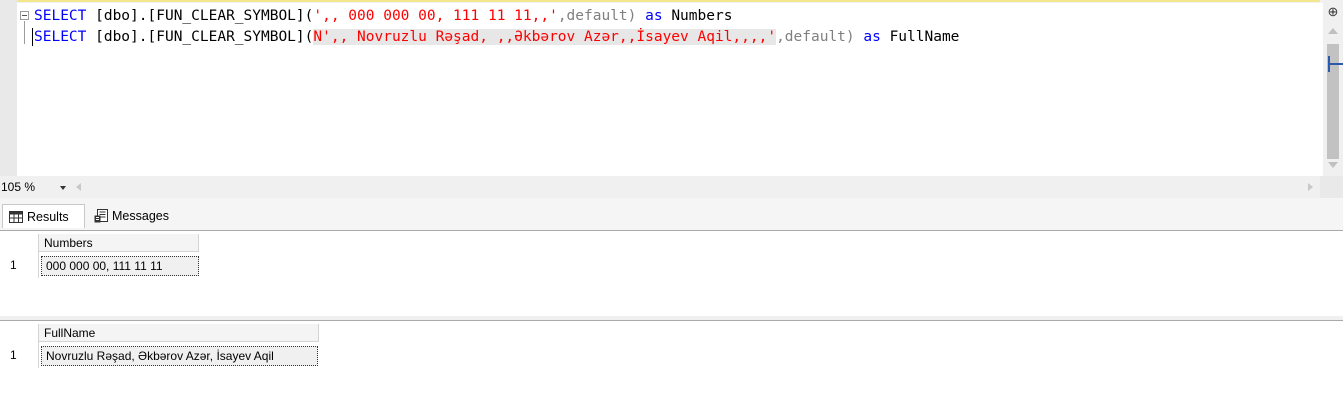 This screenshot has height=414, width=1343. What do you see at coordinates (872, 37) in the screenshot?
I see `keyword-as-2: as` at bounding box center [872, 37].